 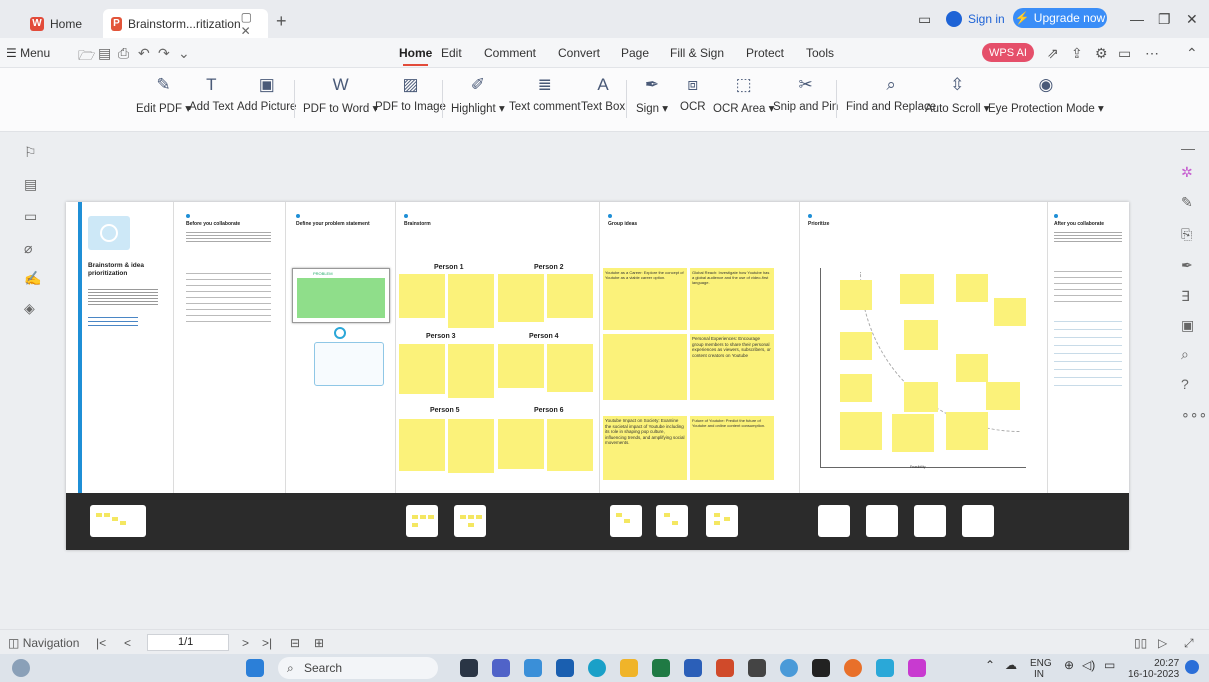 I want to click on tab-comment: Comment, so click(x=510, y=53).